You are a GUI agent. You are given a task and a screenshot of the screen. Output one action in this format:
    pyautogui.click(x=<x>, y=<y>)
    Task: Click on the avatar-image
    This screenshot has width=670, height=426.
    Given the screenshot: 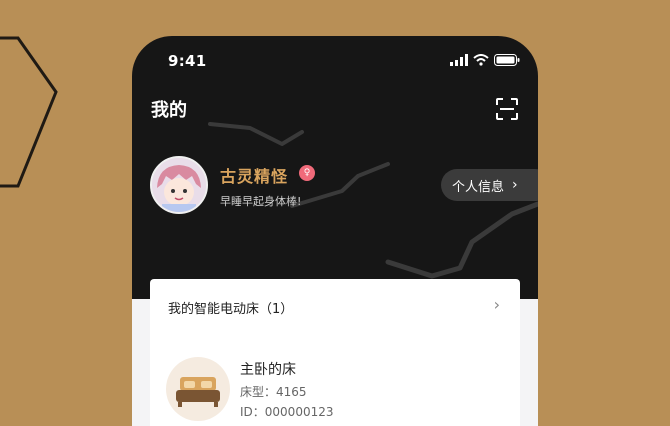 What is the action you would take?
    pyautogui.click(x=179, y=185)
    